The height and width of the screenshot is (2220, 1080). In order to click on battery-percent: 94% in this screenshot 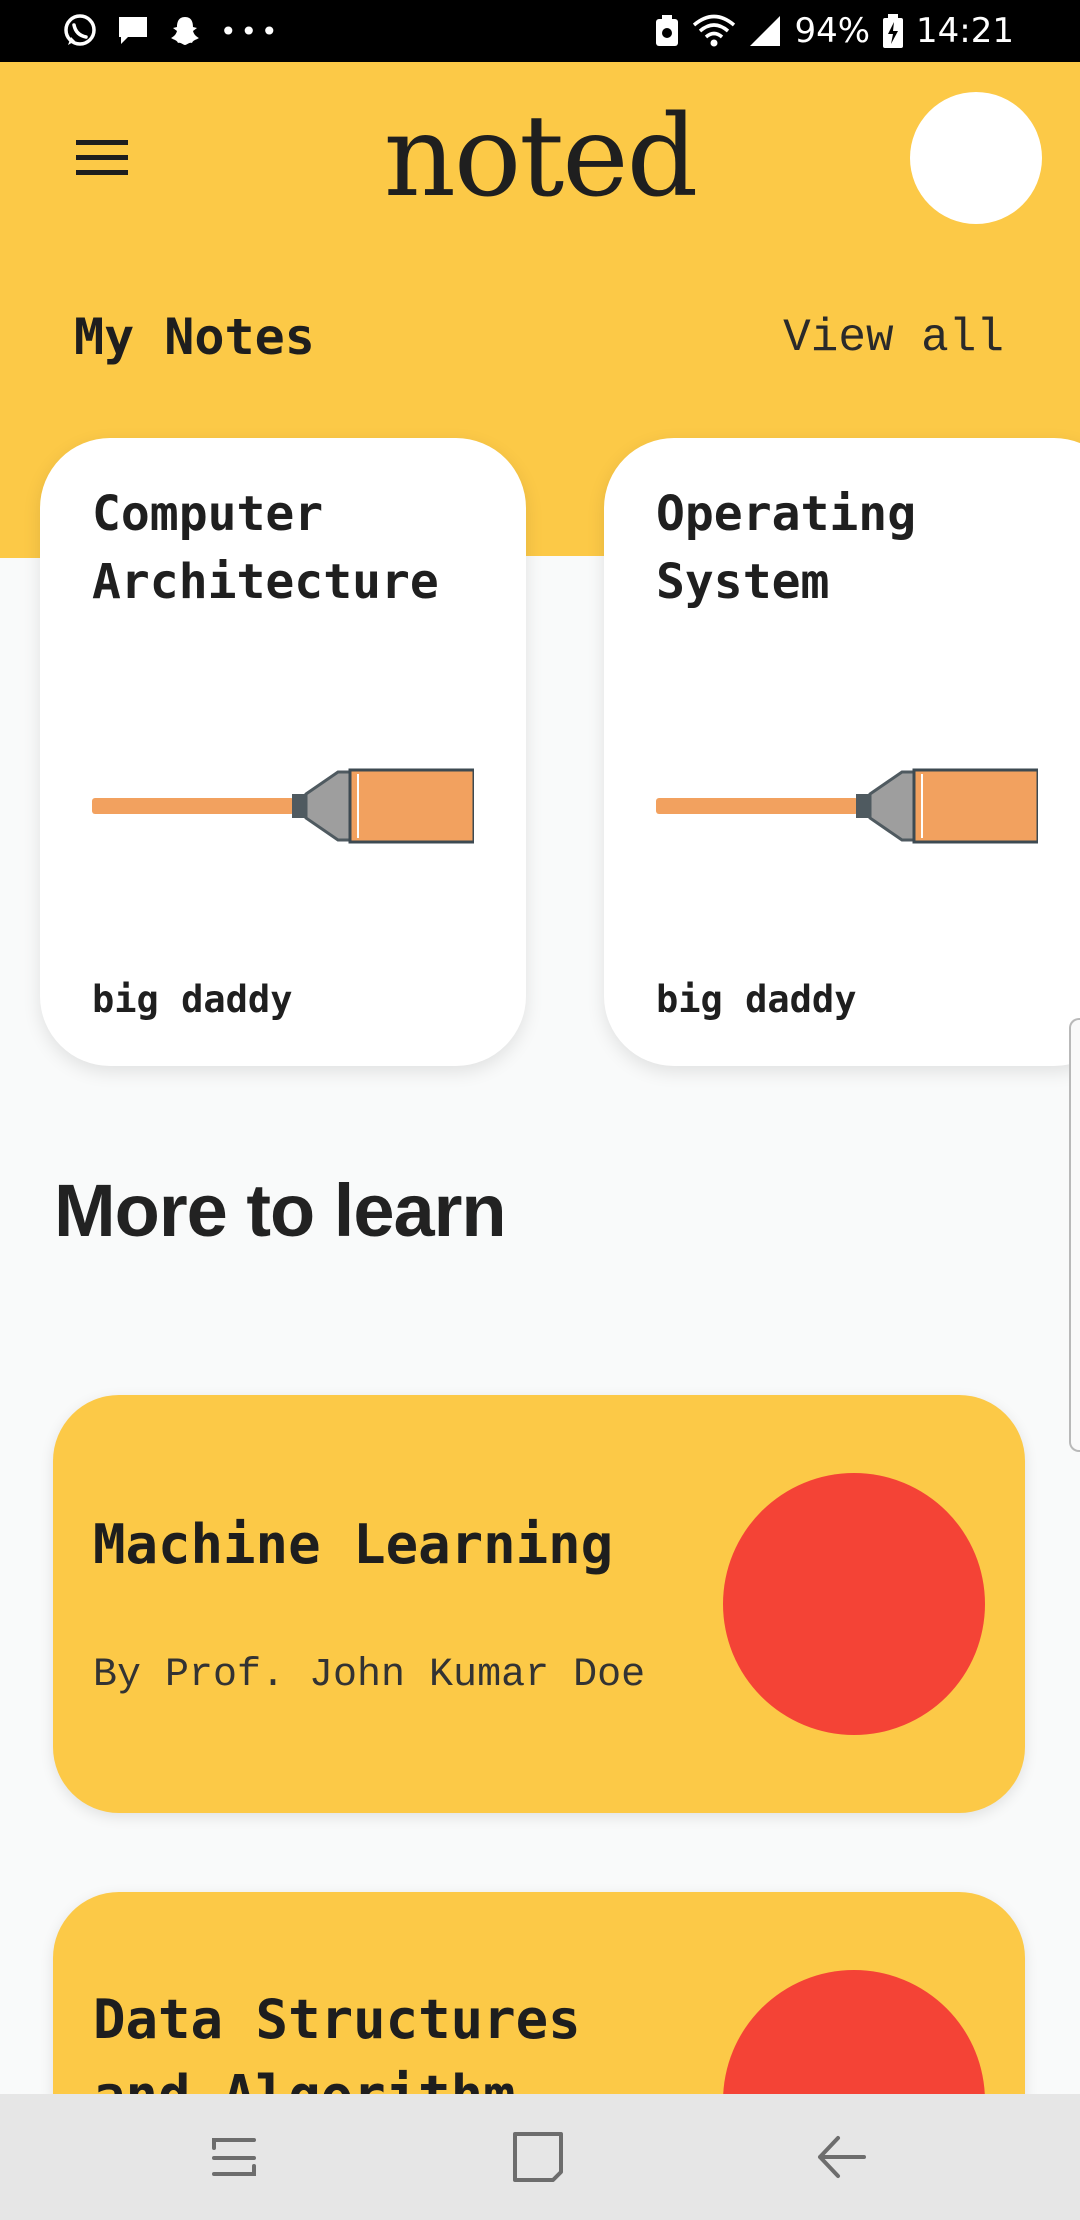, I will do `click(832, 31)`.